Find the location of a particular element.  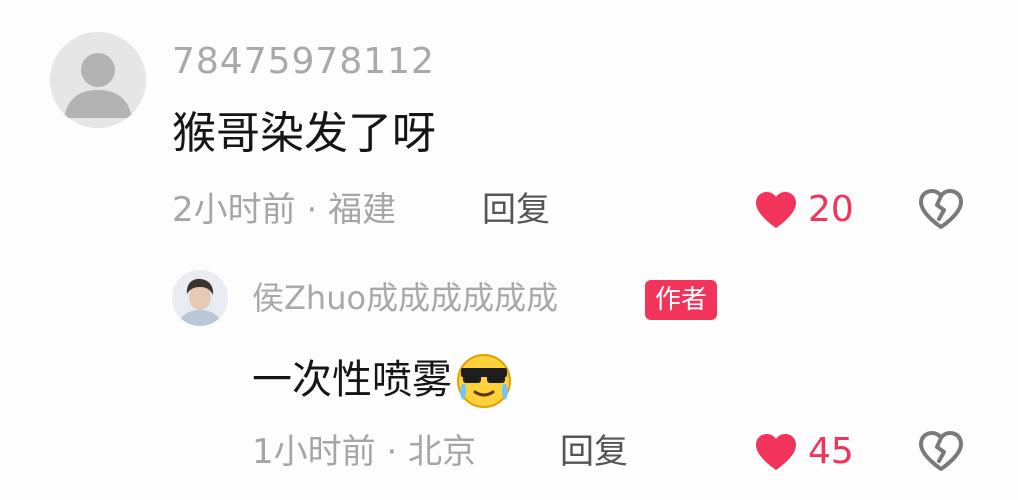

cool-sunglasses-tears-emoji-icon is located at coordinates (484, 380).